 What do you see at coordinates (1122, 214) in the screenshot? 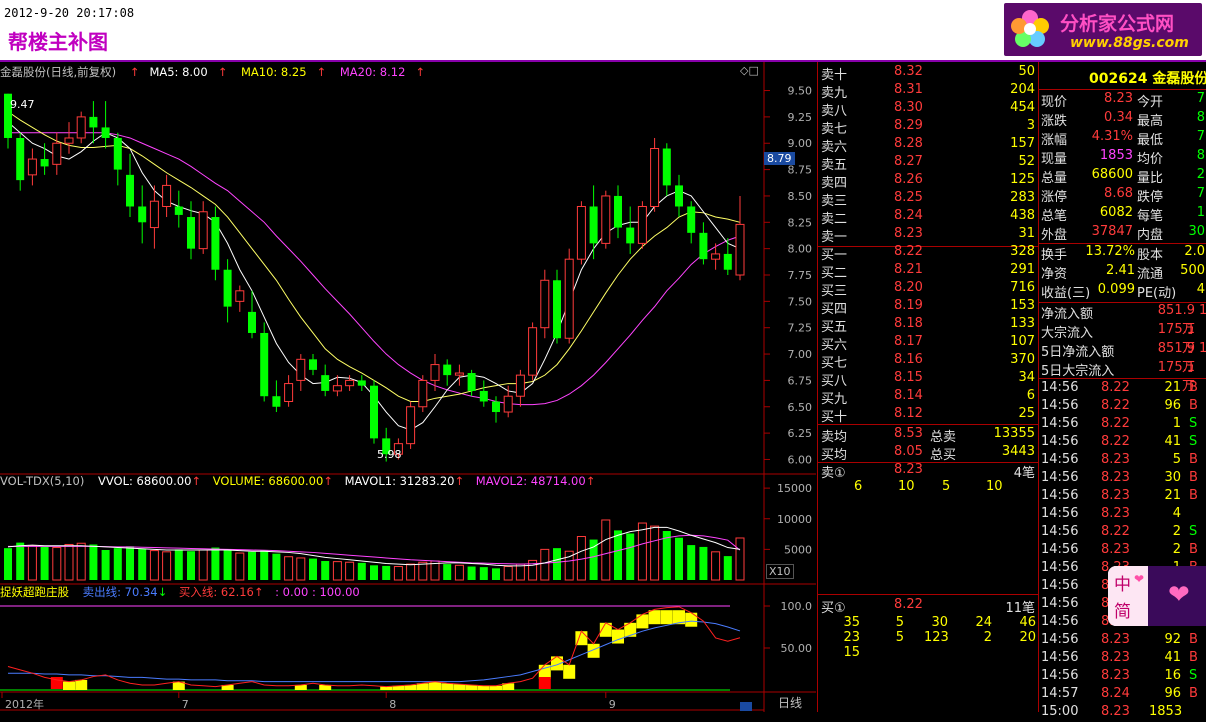
I see `quote-row: 总笔 6082 每笔 1` at bounding box center [1122, 214].